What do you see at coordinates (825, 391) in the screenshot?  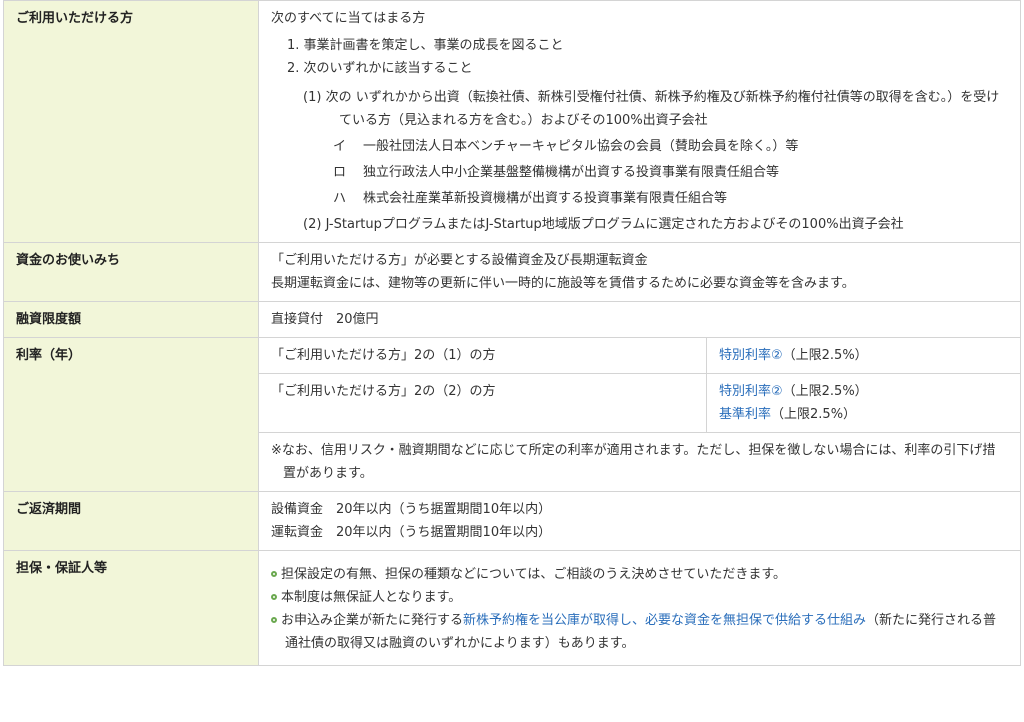 I see `rate-row-2-suffix-1: （上限2.5%）` at bounding box center [825, 391].